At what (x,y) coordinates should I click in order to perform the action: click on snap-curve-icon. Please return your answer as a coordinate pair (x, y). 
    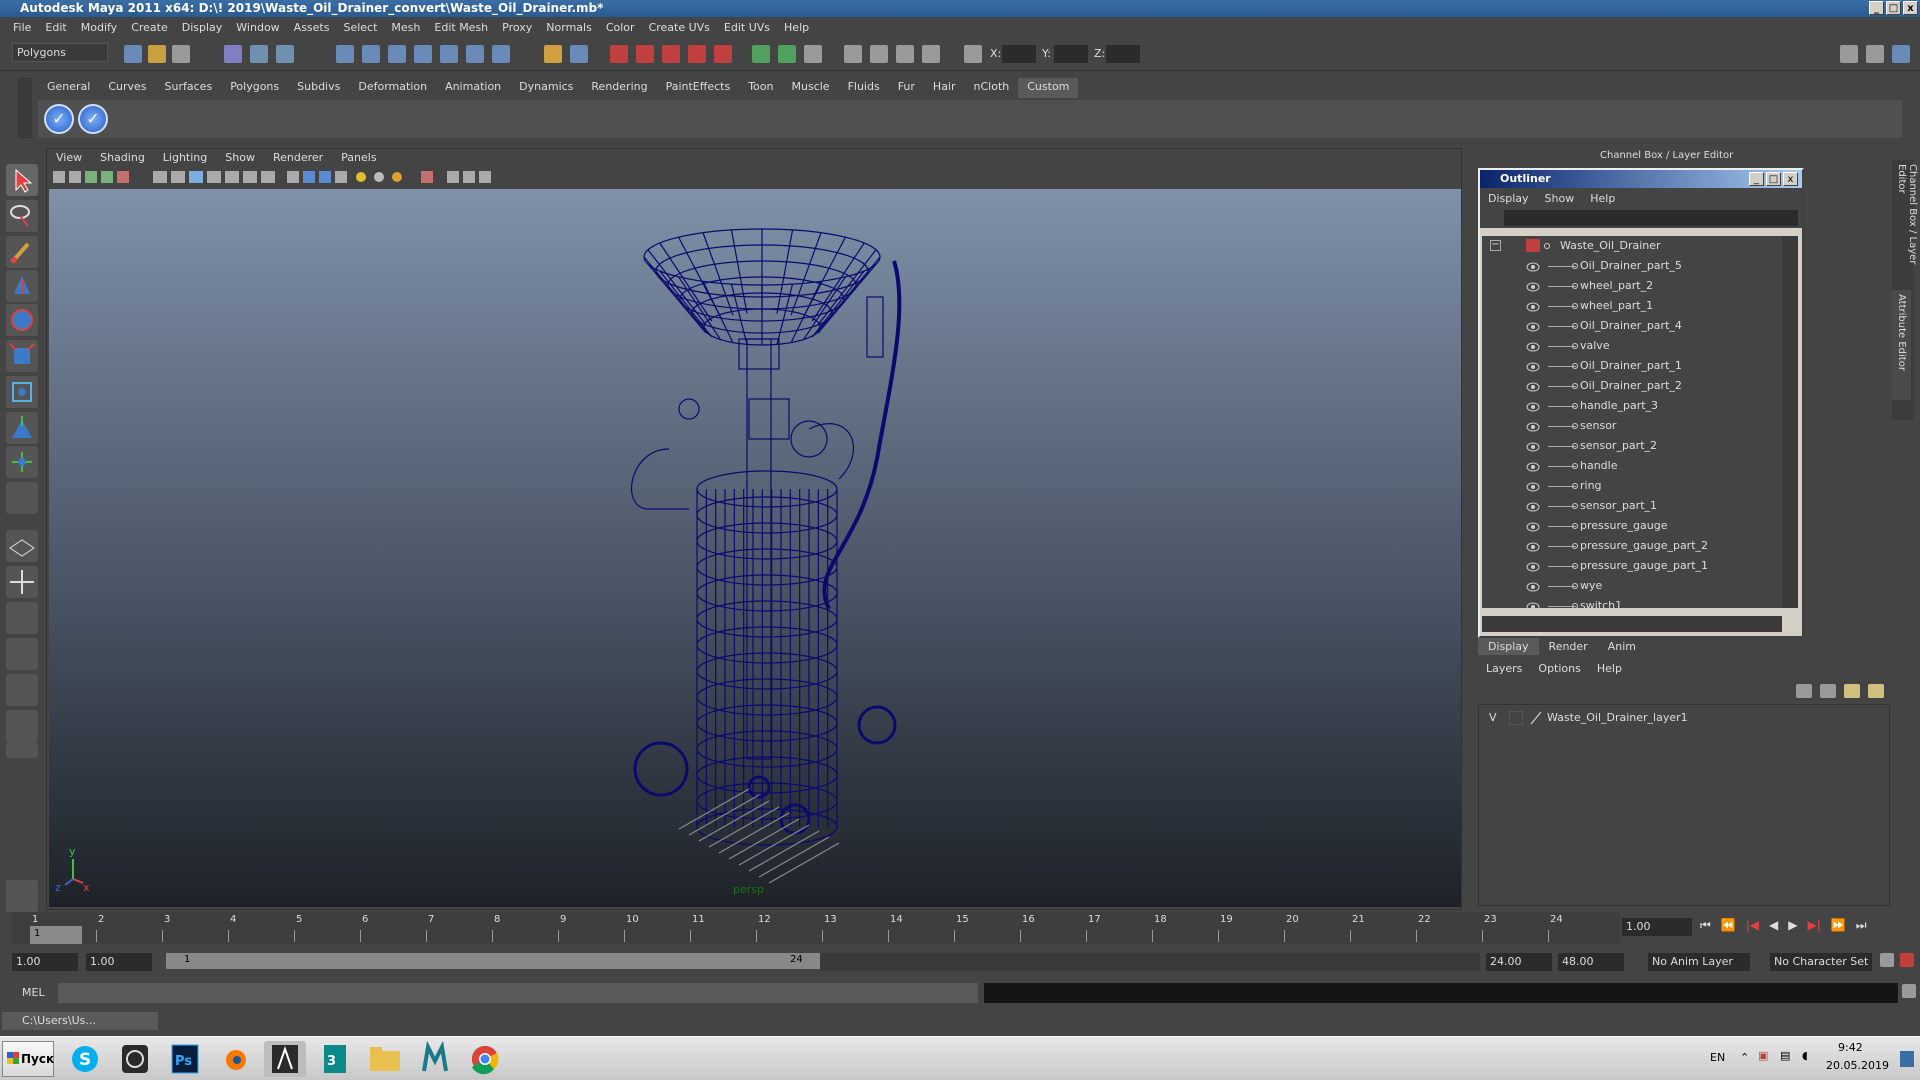
    Looking at the image, I should click on (371, 54).